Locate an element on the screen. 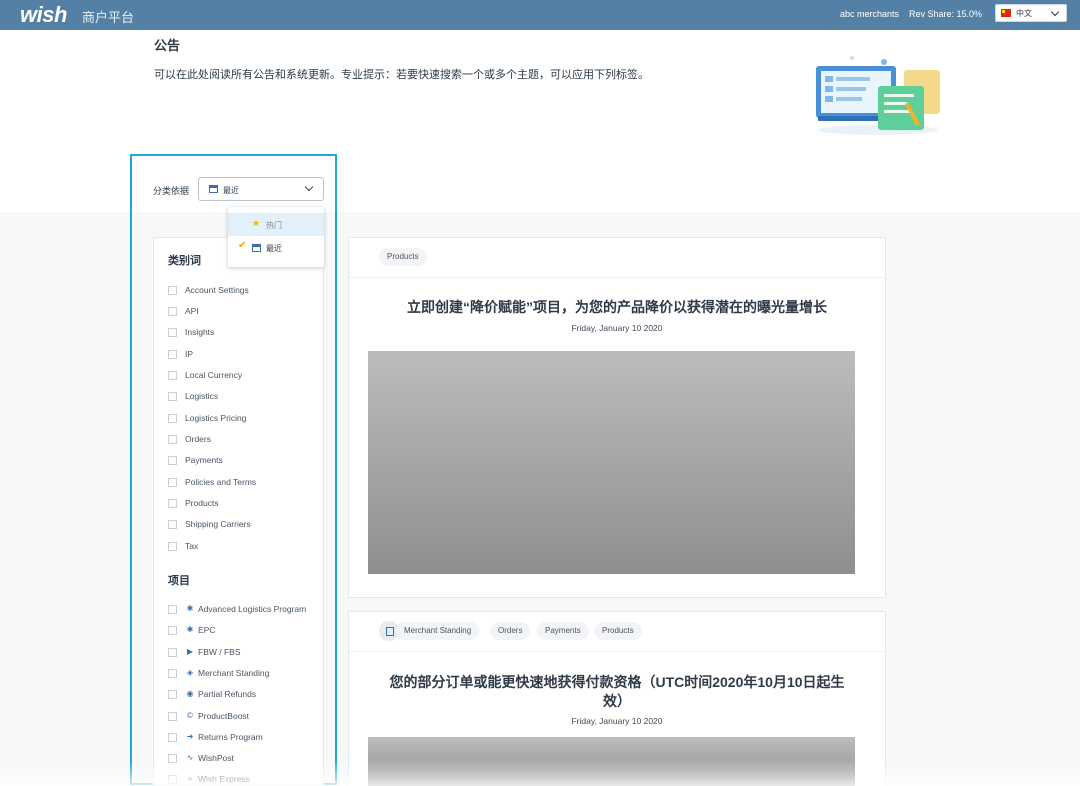 Image resolution: width=1080 pixels, height=786 pixels. program-option: ✱ Advanced Logistics Program is located at coordinates (246, 610).